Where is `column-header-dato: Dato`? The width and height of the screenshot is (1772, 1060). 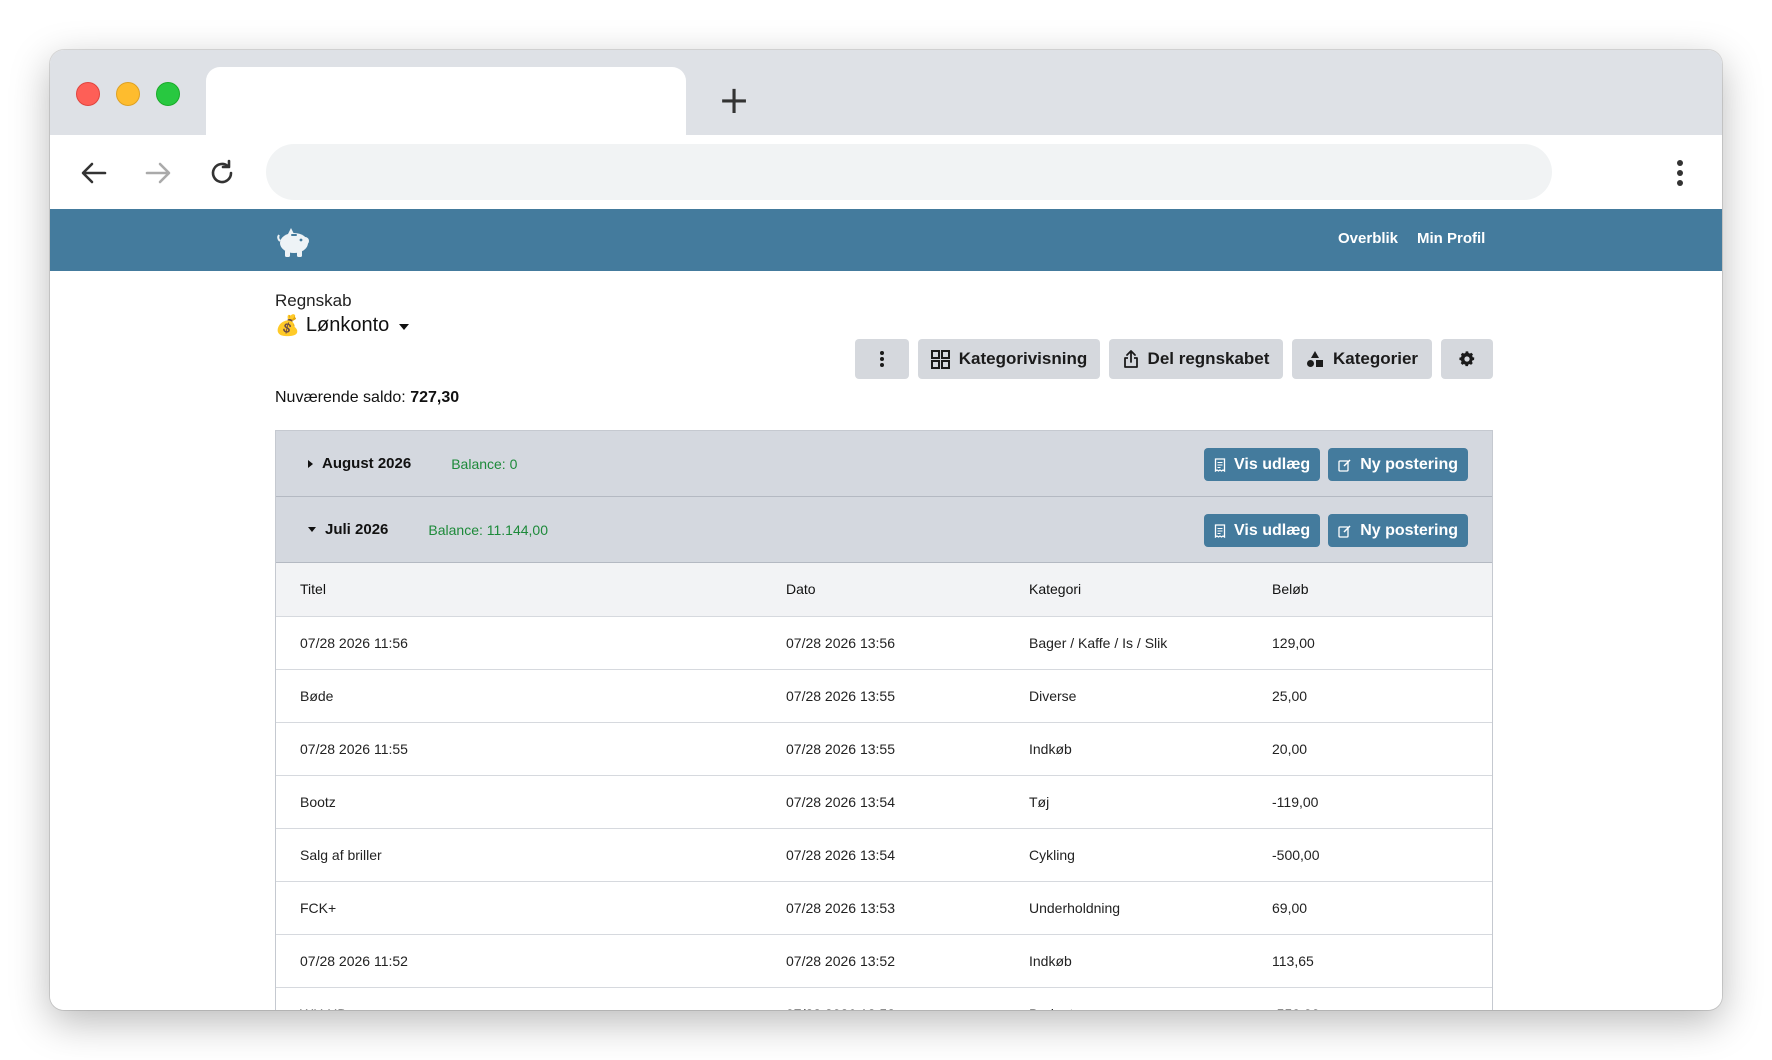 column-header-dato: Dato is located at coordinates (883, 590).